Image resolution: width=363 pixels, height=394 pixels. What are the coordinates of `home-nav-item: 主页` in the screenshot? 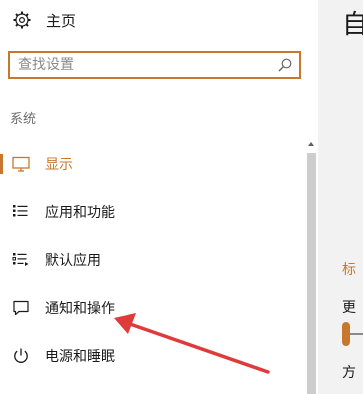 It's located at (44, 20).